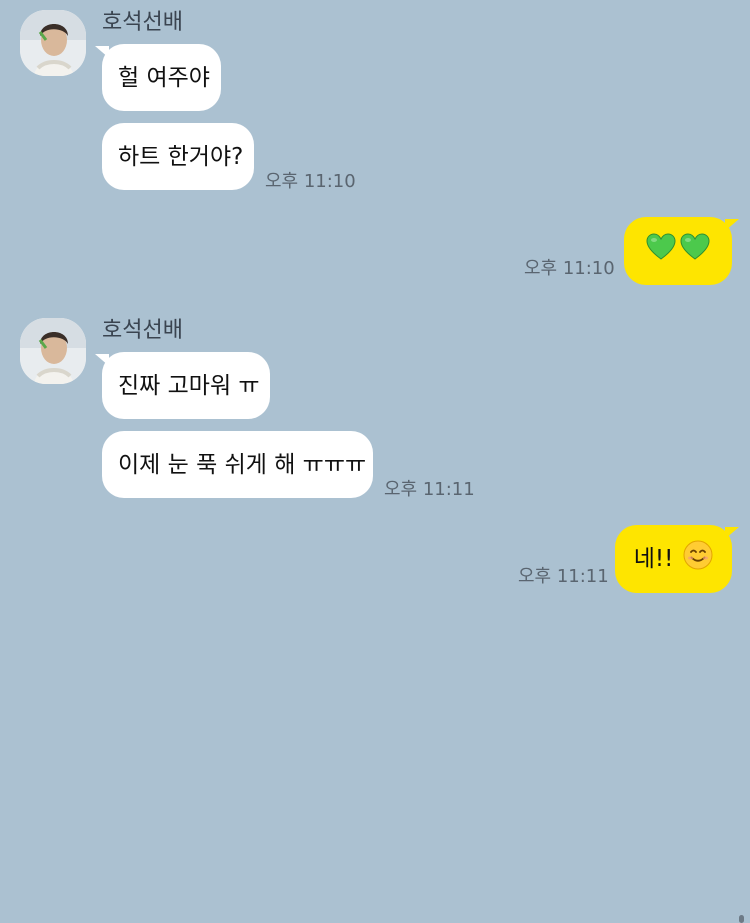  I want to click on message-bubble: 진짜 고마워 ㅠ, so click(182, 385).